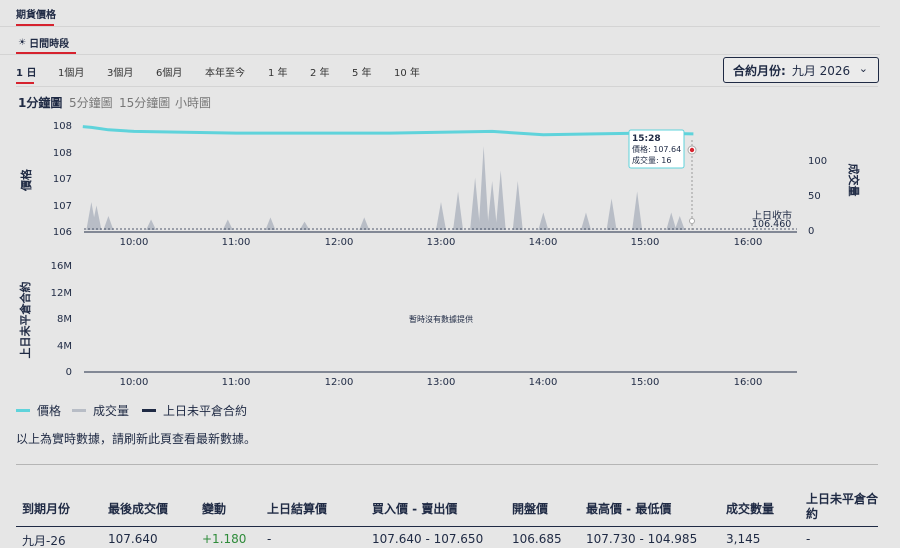 This screenshot has width=900, height=548. What do you see at coordinates (385, 188) in the screenshot?
I see `volume-area` at bounding box center [385, 188].